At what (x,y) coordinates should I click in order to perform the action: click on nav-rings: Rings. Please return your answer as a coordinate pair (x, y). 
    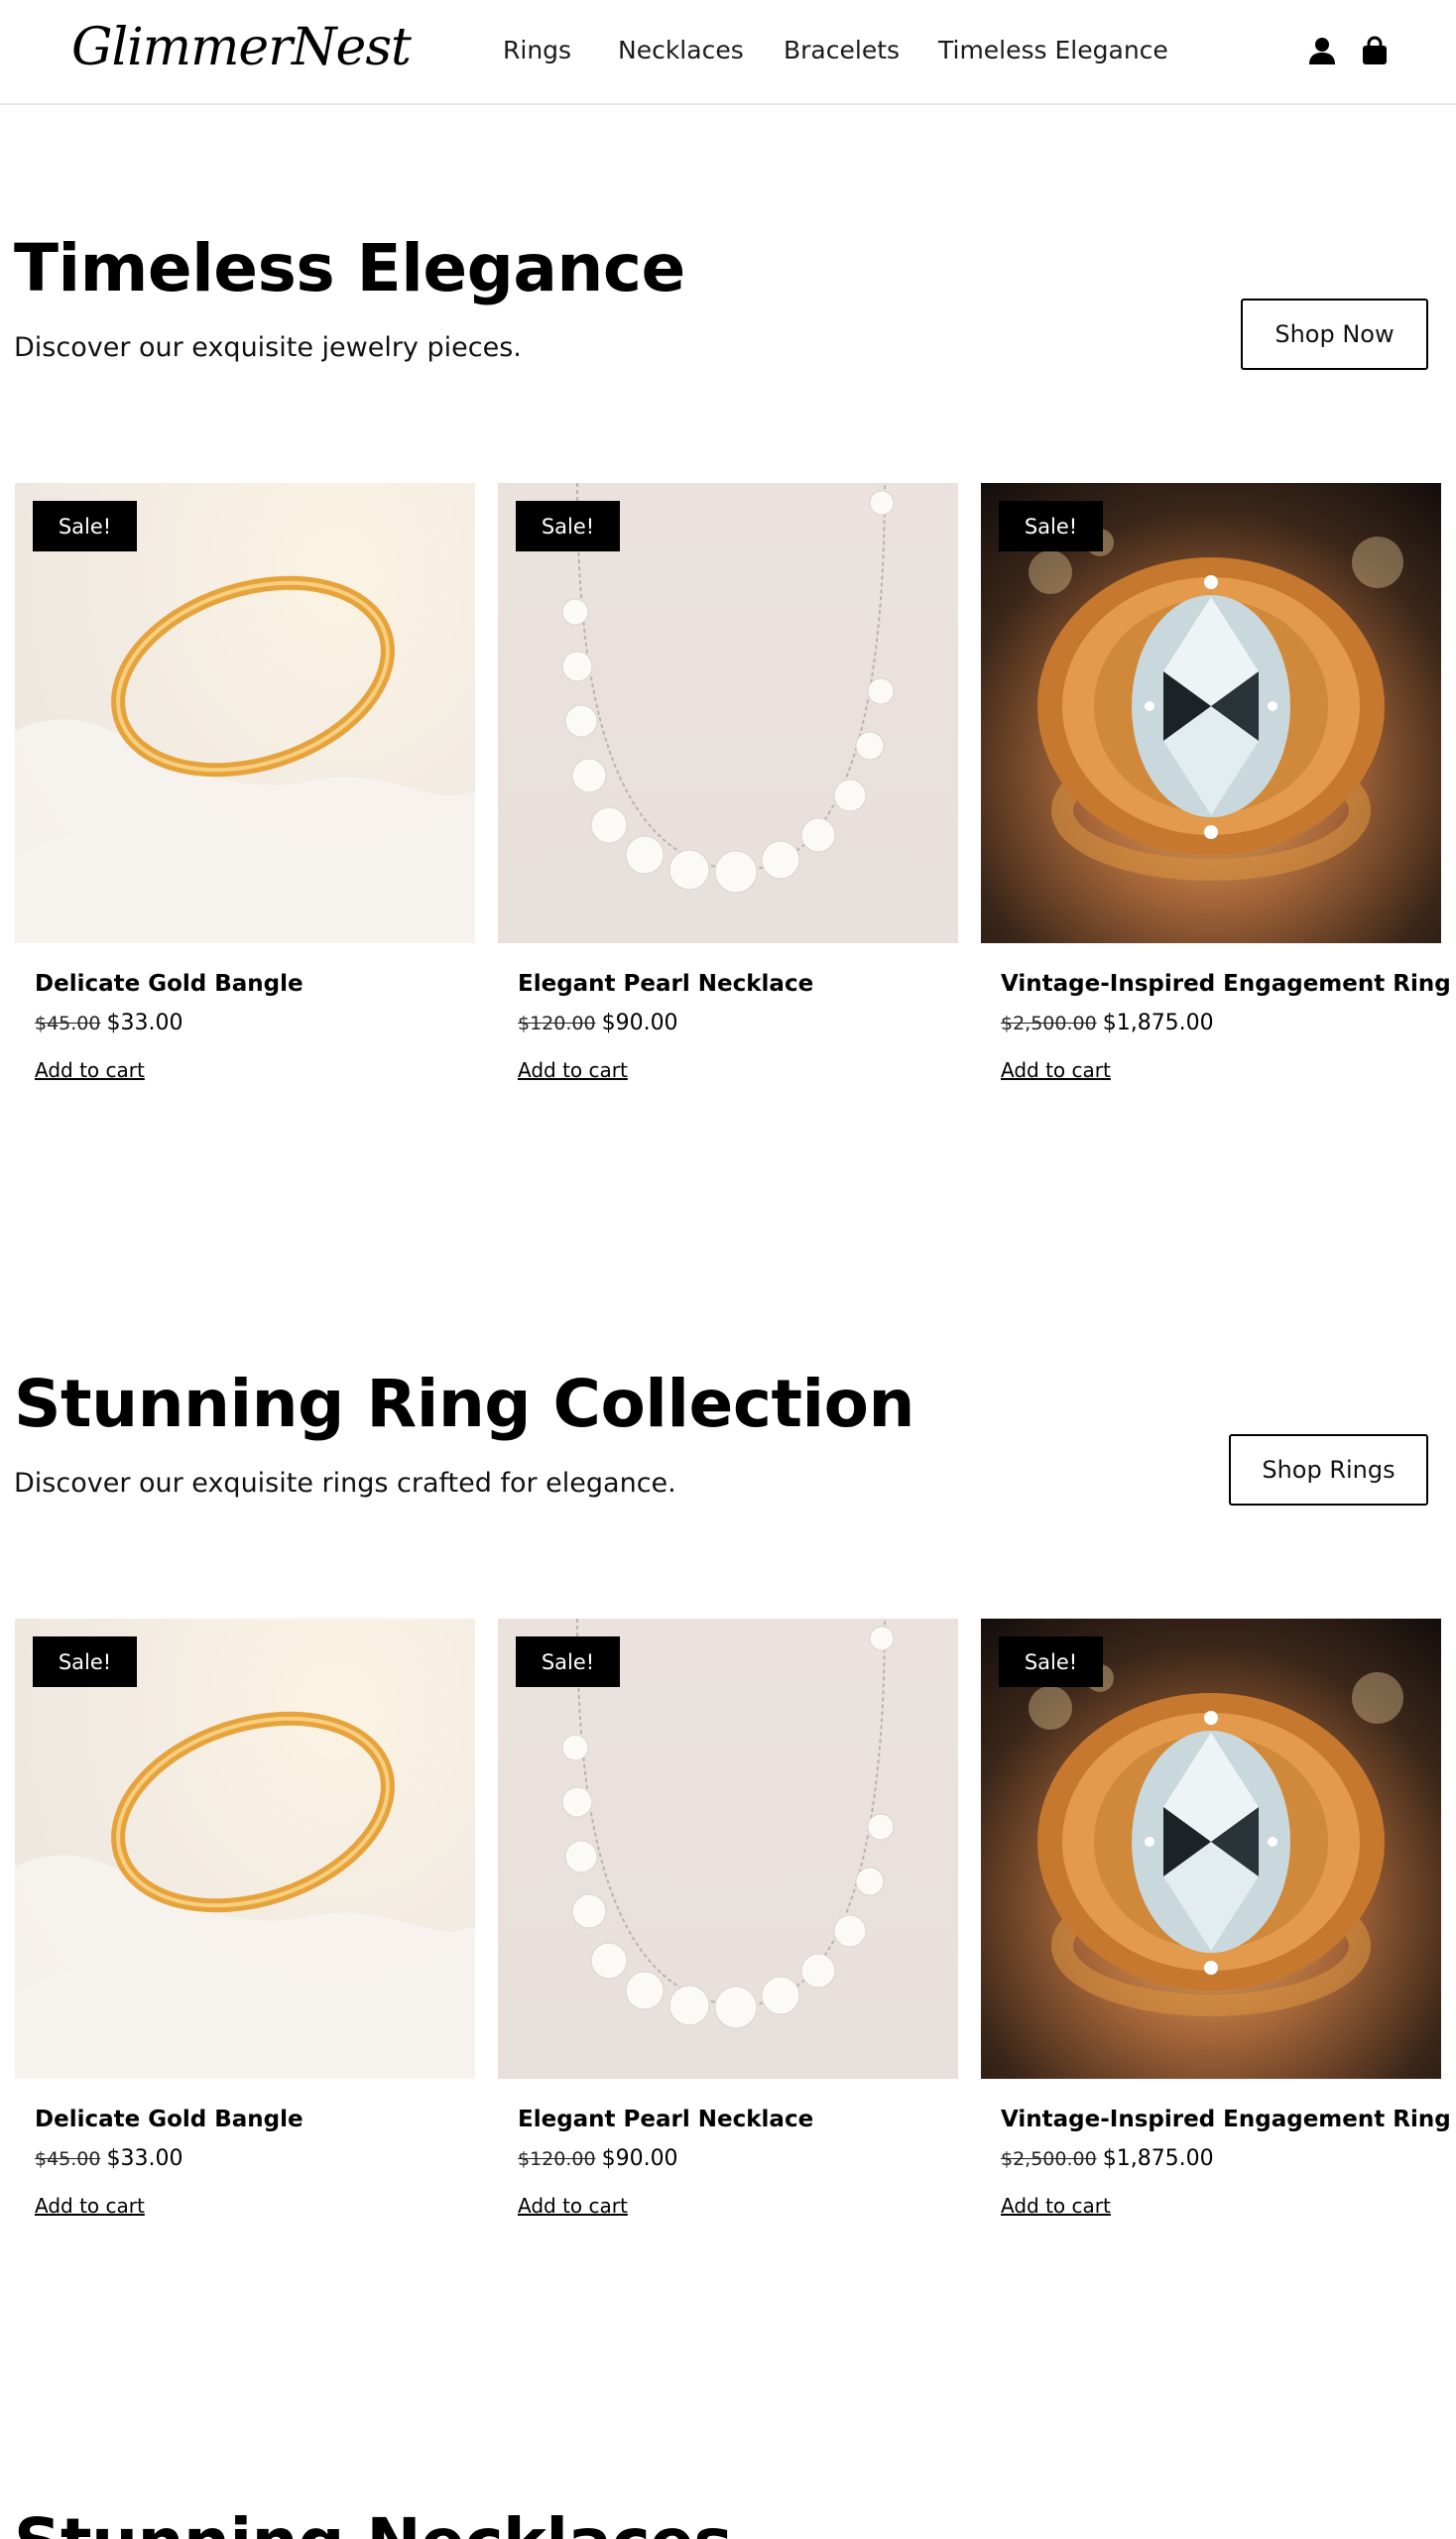
    Looking at the image, I should click on (537, 50).